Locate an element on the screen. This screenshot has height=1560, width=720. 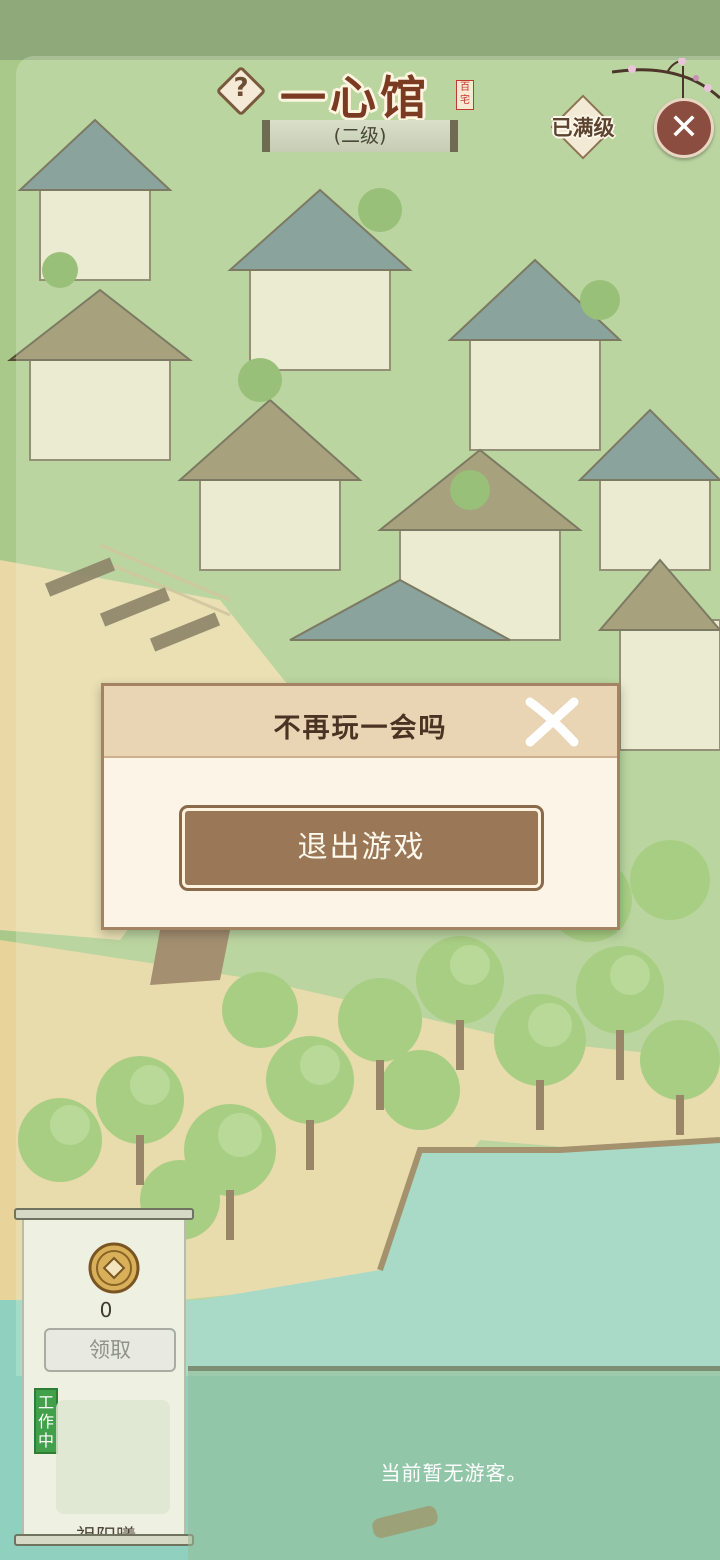
worker-portrait is located at coordinates (113, 1457).